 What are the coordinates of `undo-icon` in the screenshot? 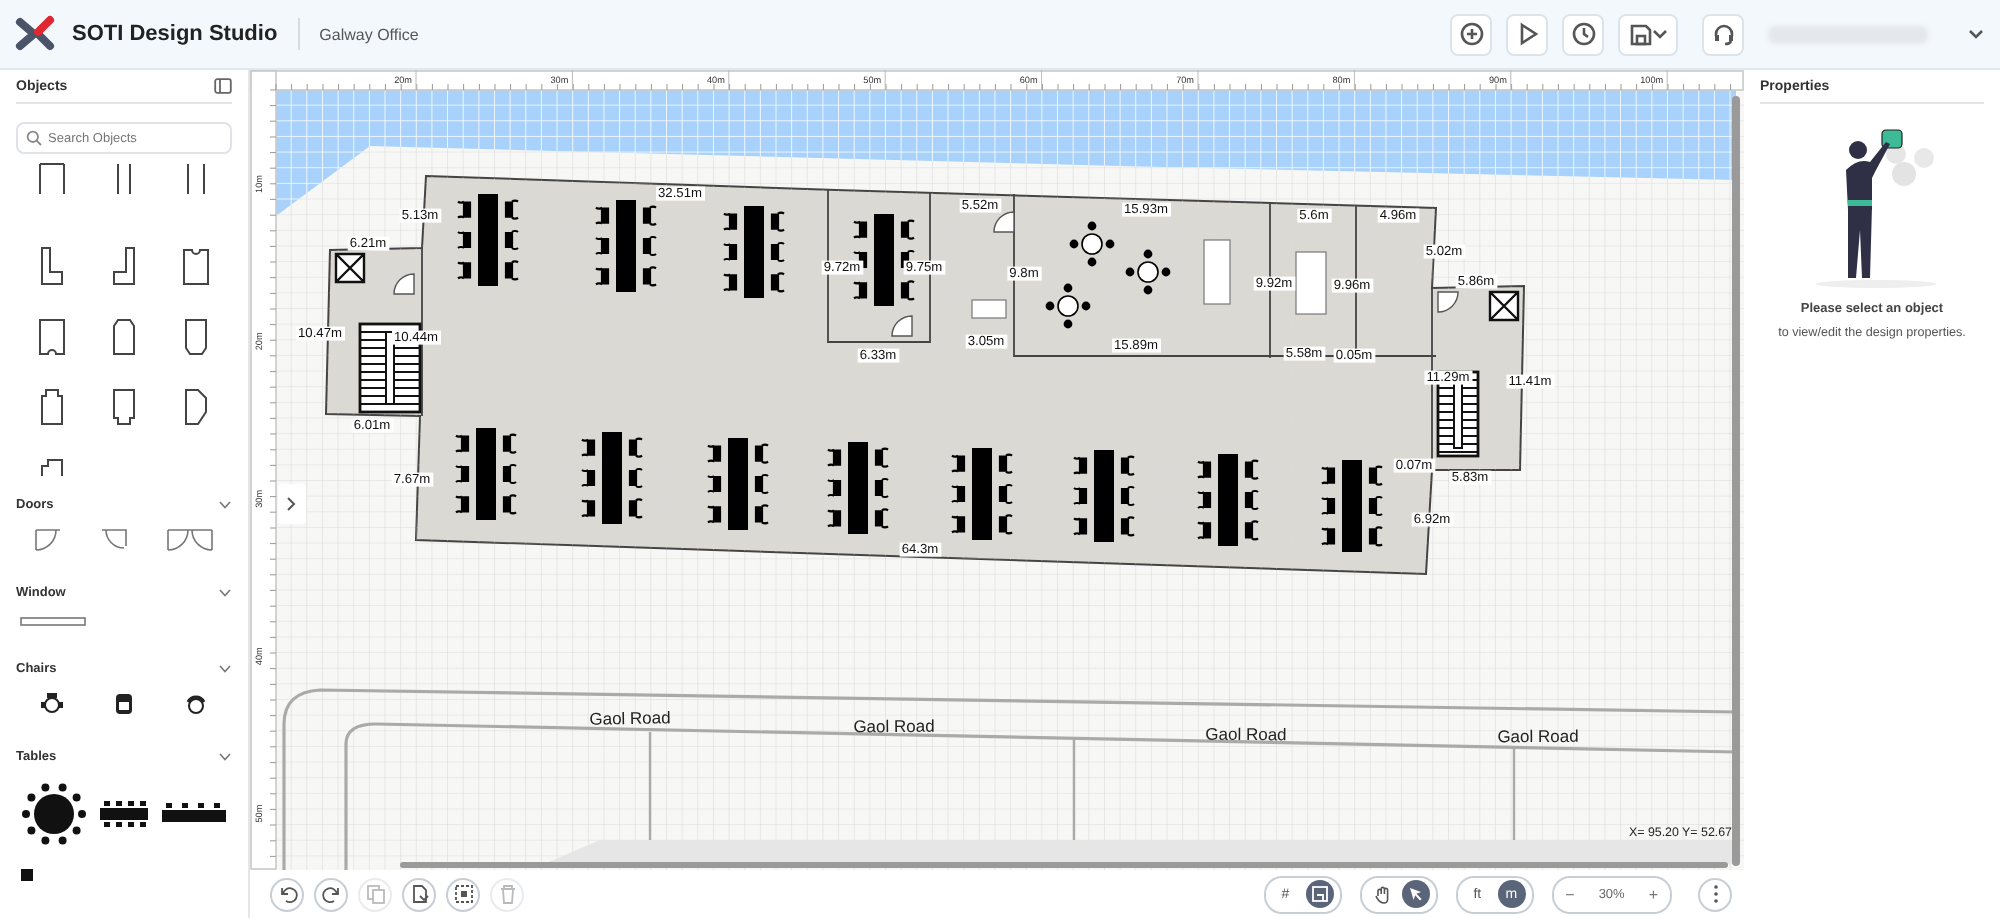 It's located at (287, 894).